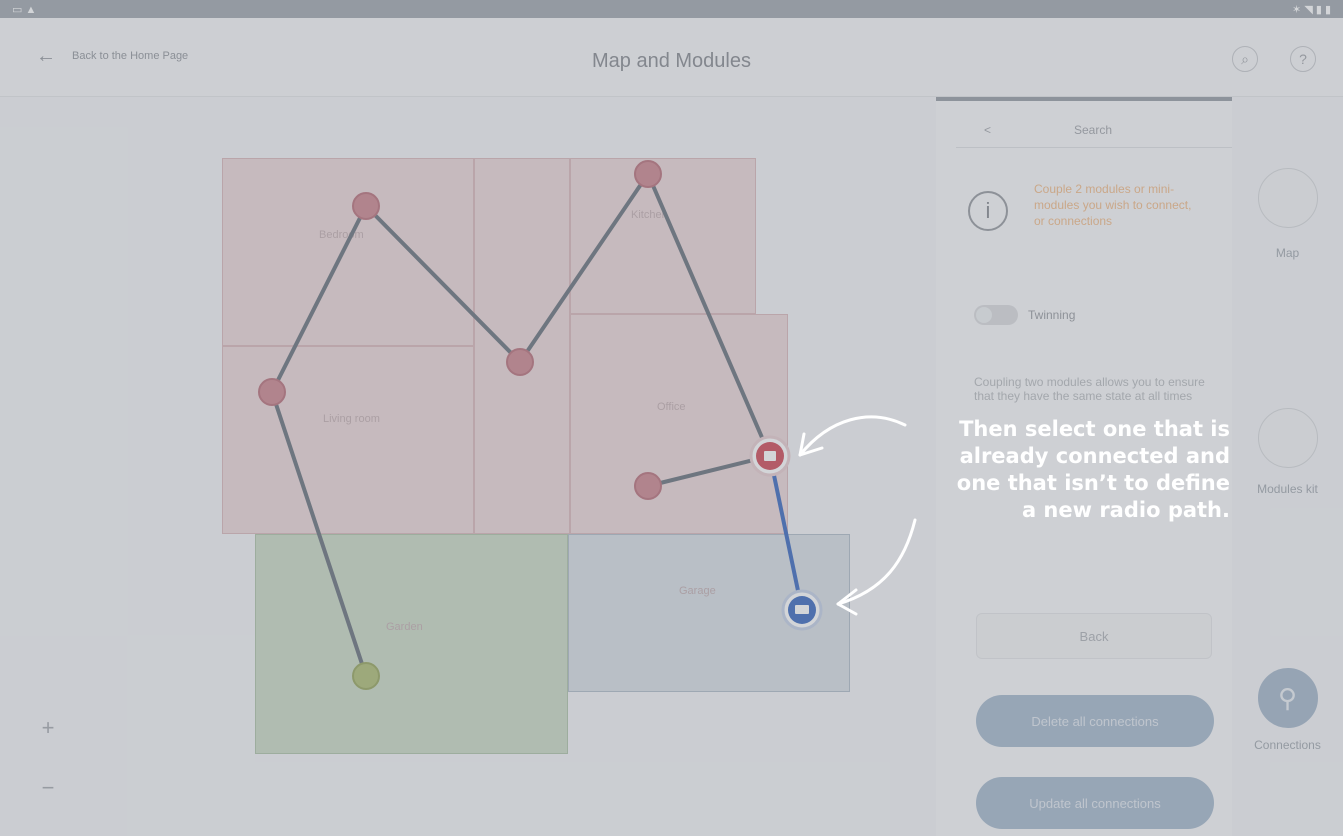 This screenshot has height=836, width=1343. What do you see at coordinates (1125, 510) in the screenshot?
I see `hint-line: a new radio path.` at bounding box center [1125, 510].